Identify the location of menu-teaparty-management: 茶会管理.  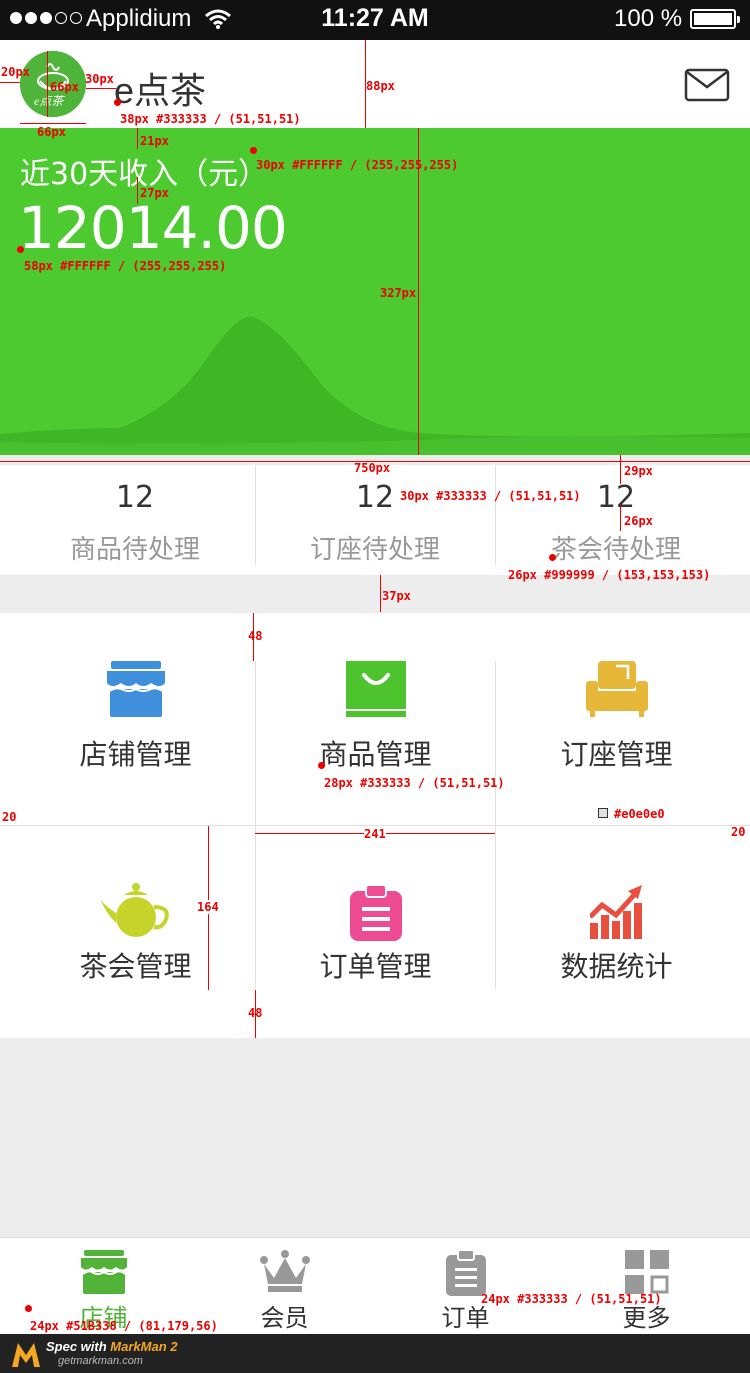
(135, 931).